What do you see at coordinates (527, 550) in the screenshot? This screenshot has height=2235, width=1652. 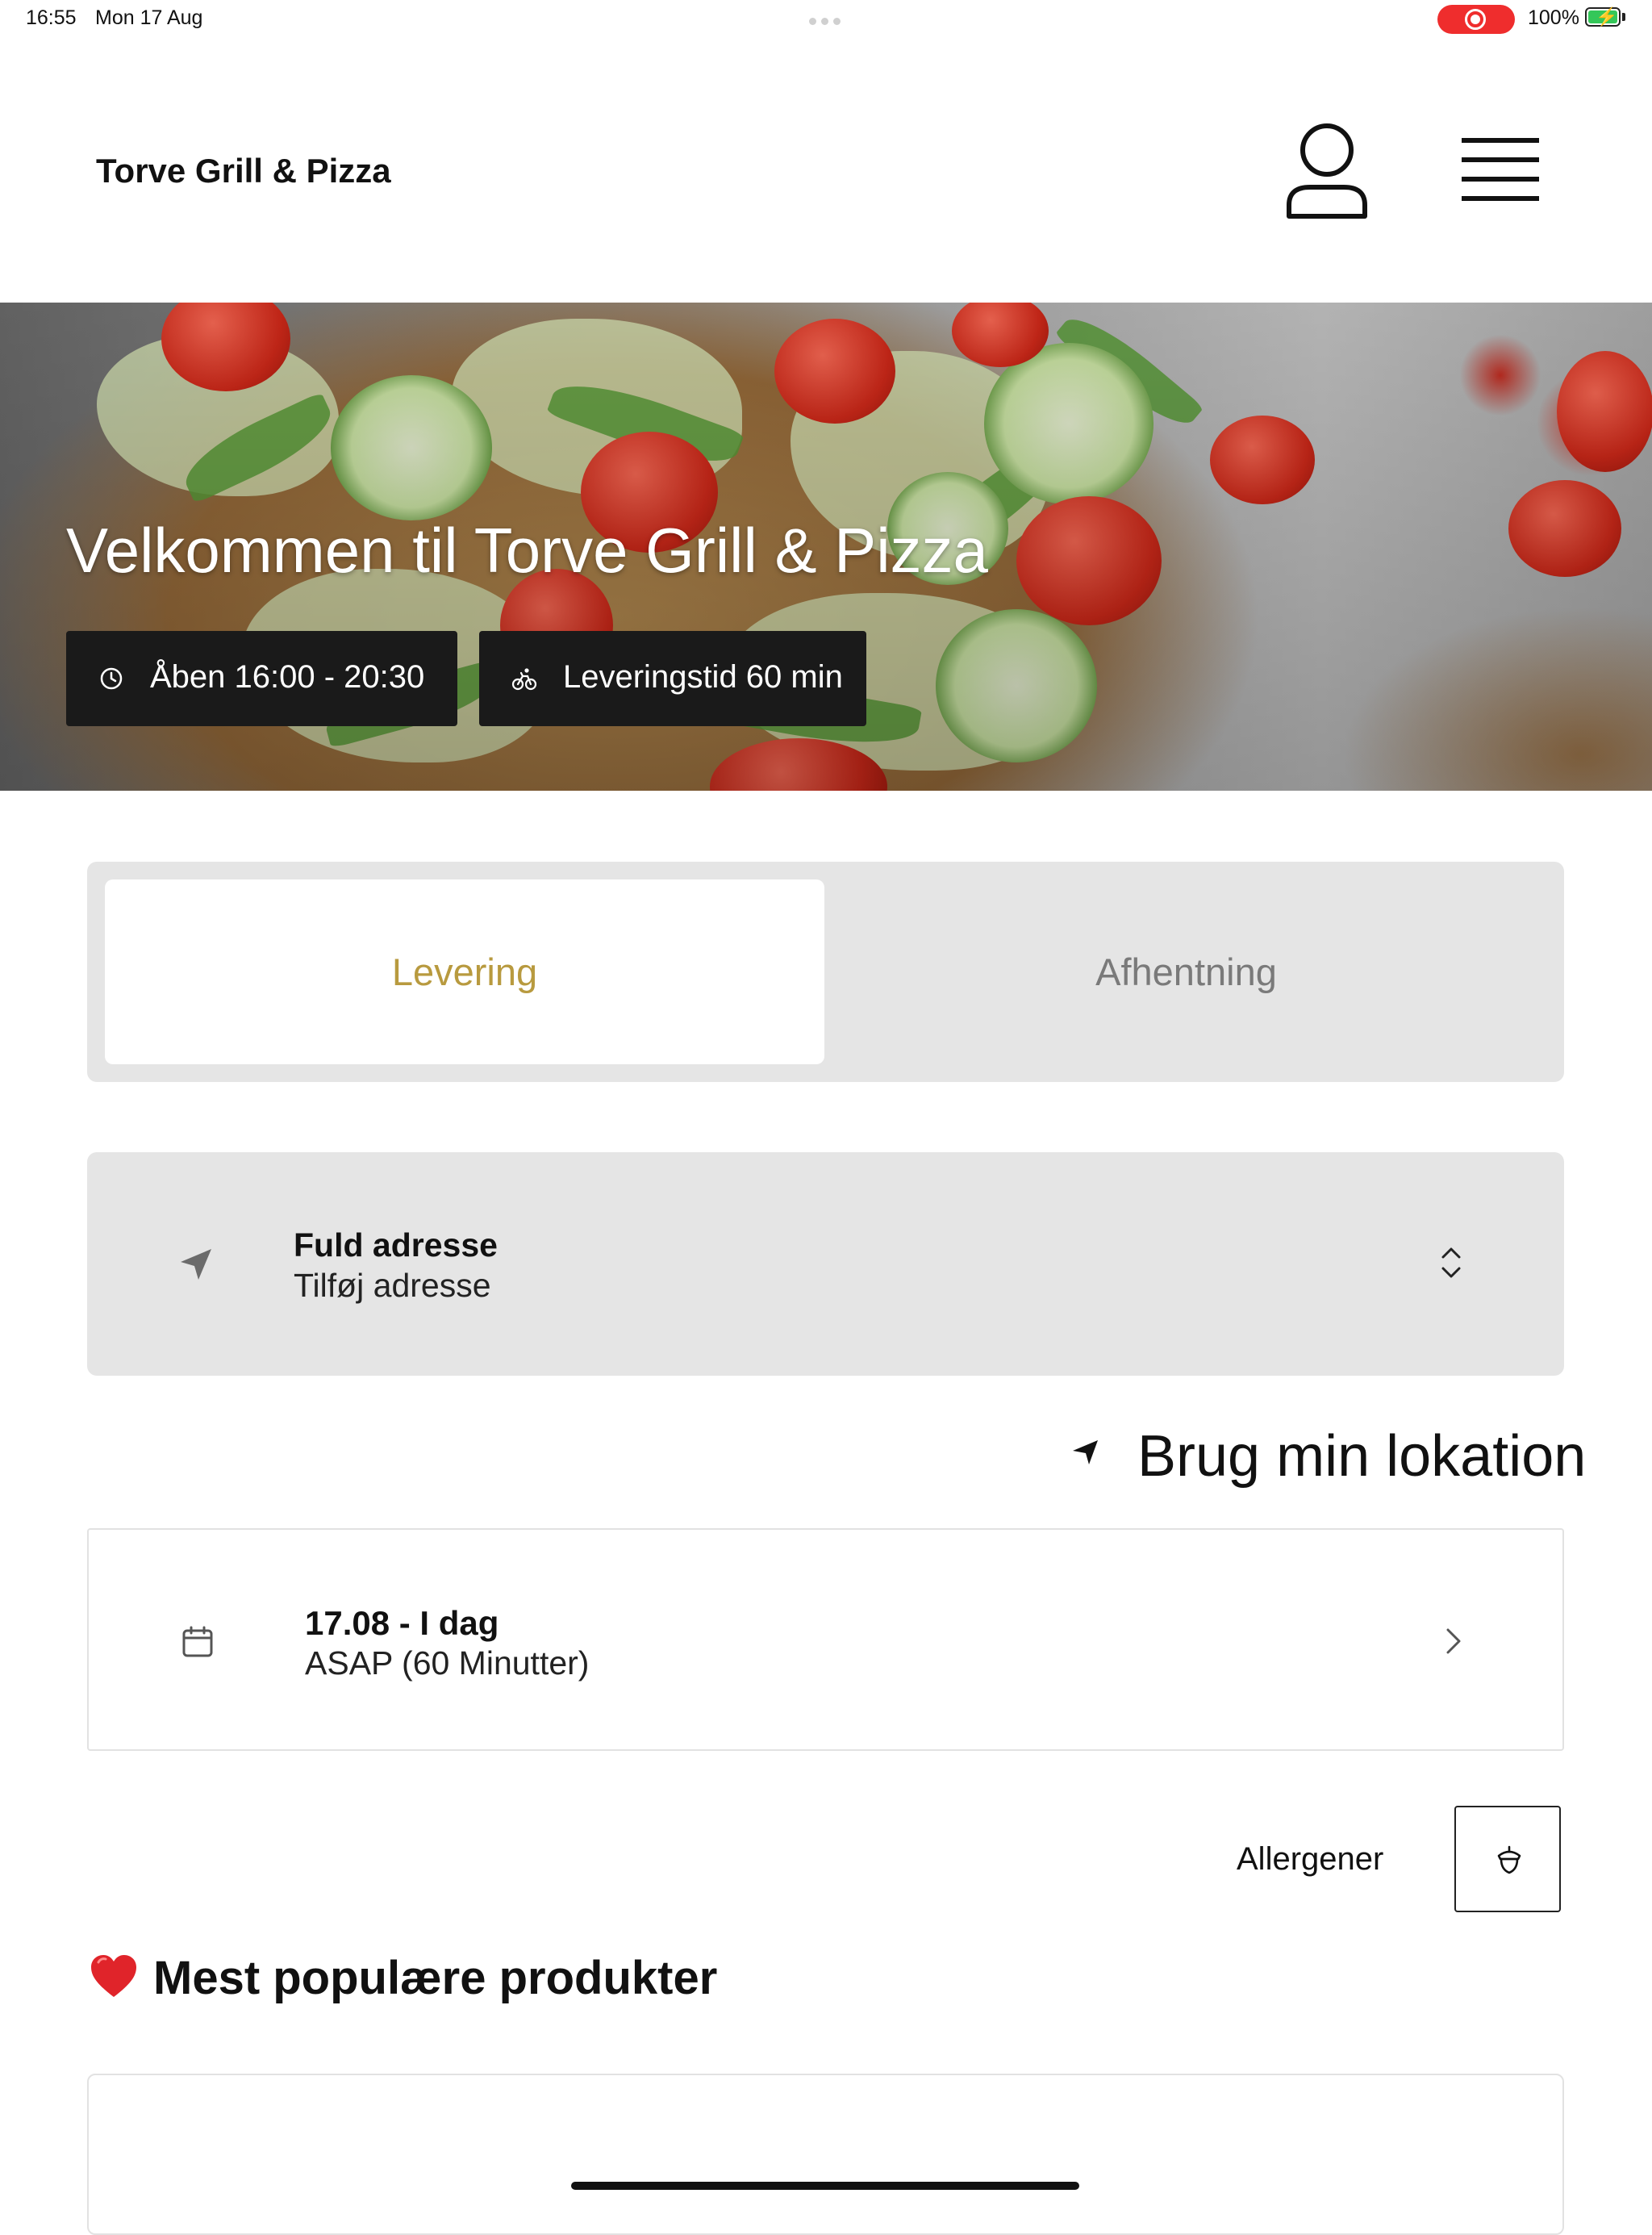 I see `hero-title: Velkommen til Torve Grill & Pizza` at bounding box center [527, 550].